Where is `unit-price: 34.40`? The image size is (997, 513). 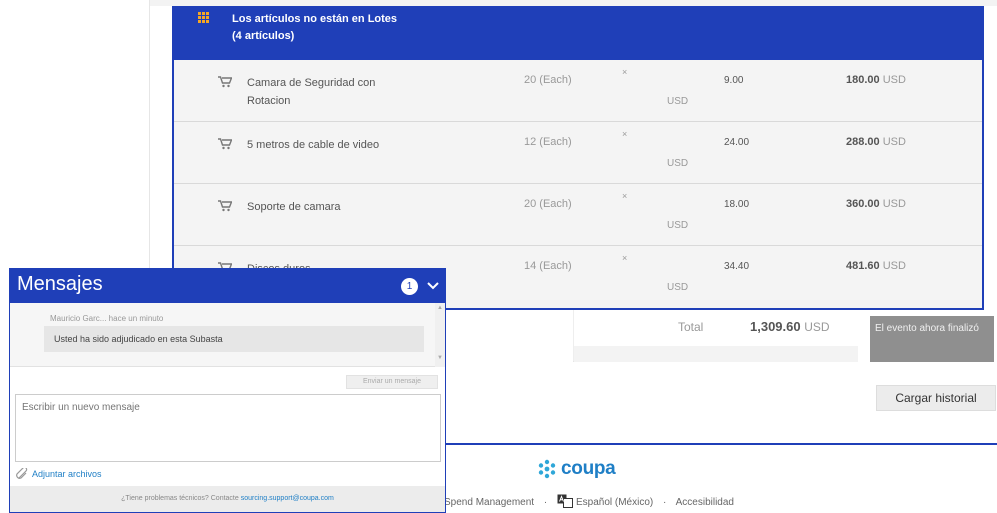 unit-price: 34.40 is located at coordinates (737, 266).